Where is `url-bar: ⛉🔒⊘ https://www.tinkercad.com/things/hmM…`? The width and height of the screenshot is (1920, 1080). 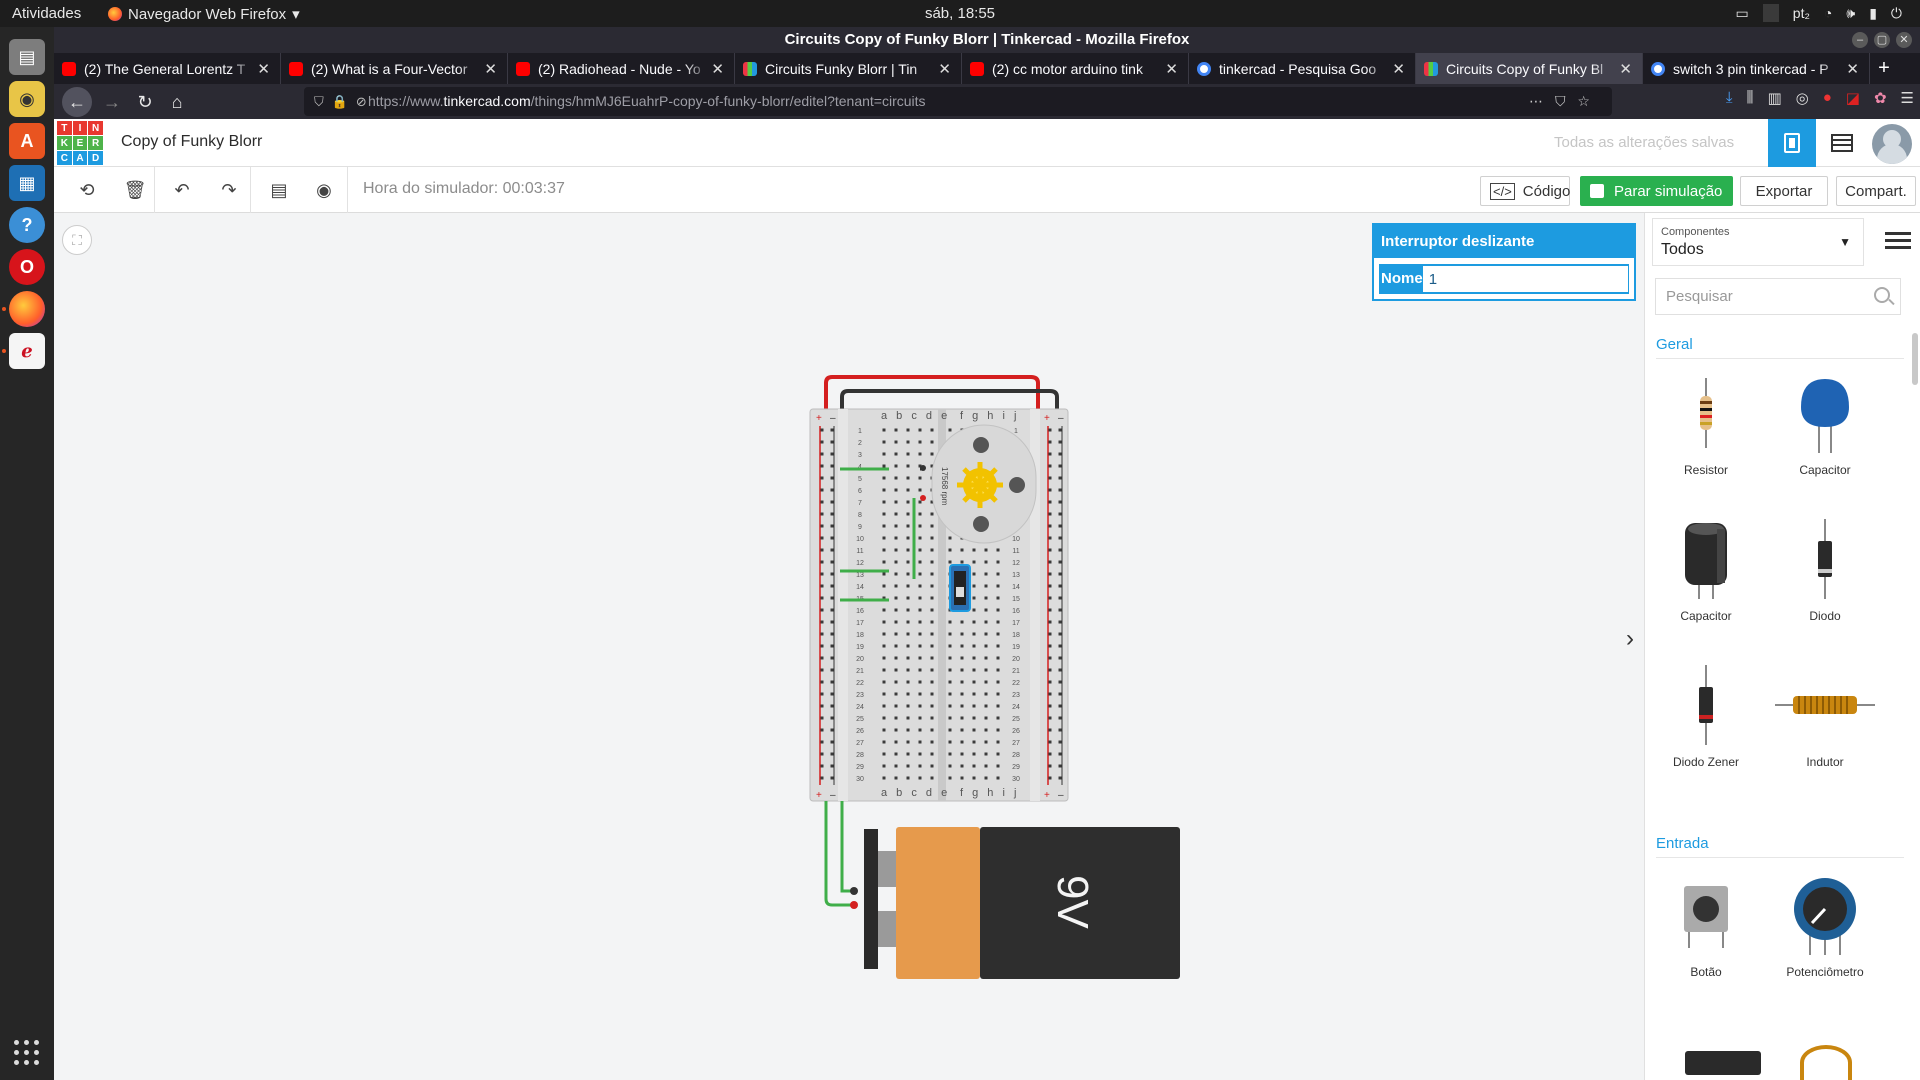
url-bar: ⛉🔒⊘ https://www.tinkercad.com/things/hmM… is located at coordinates (958, 101).